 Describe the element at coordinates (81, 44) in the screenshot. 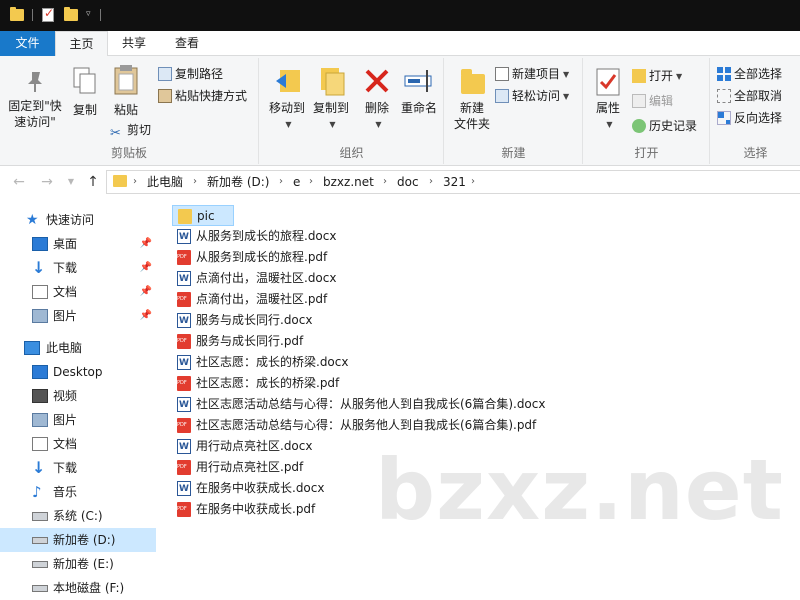

I see `tab-home: 主页` at that location.